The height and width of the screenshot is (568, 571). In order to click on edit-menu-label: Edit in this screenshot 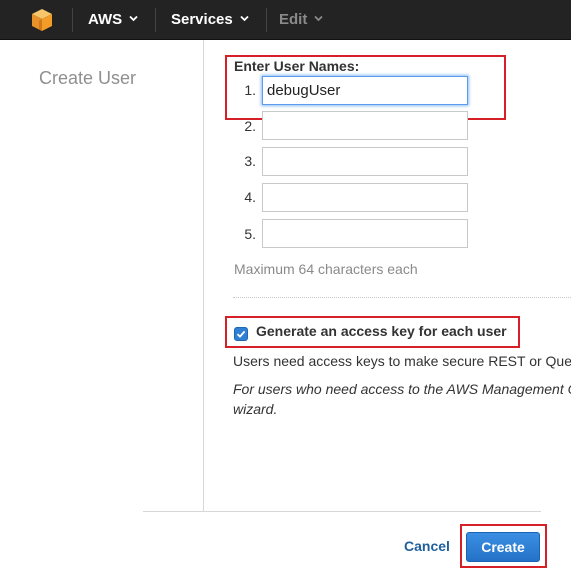, I will do `click(293, 19)`.